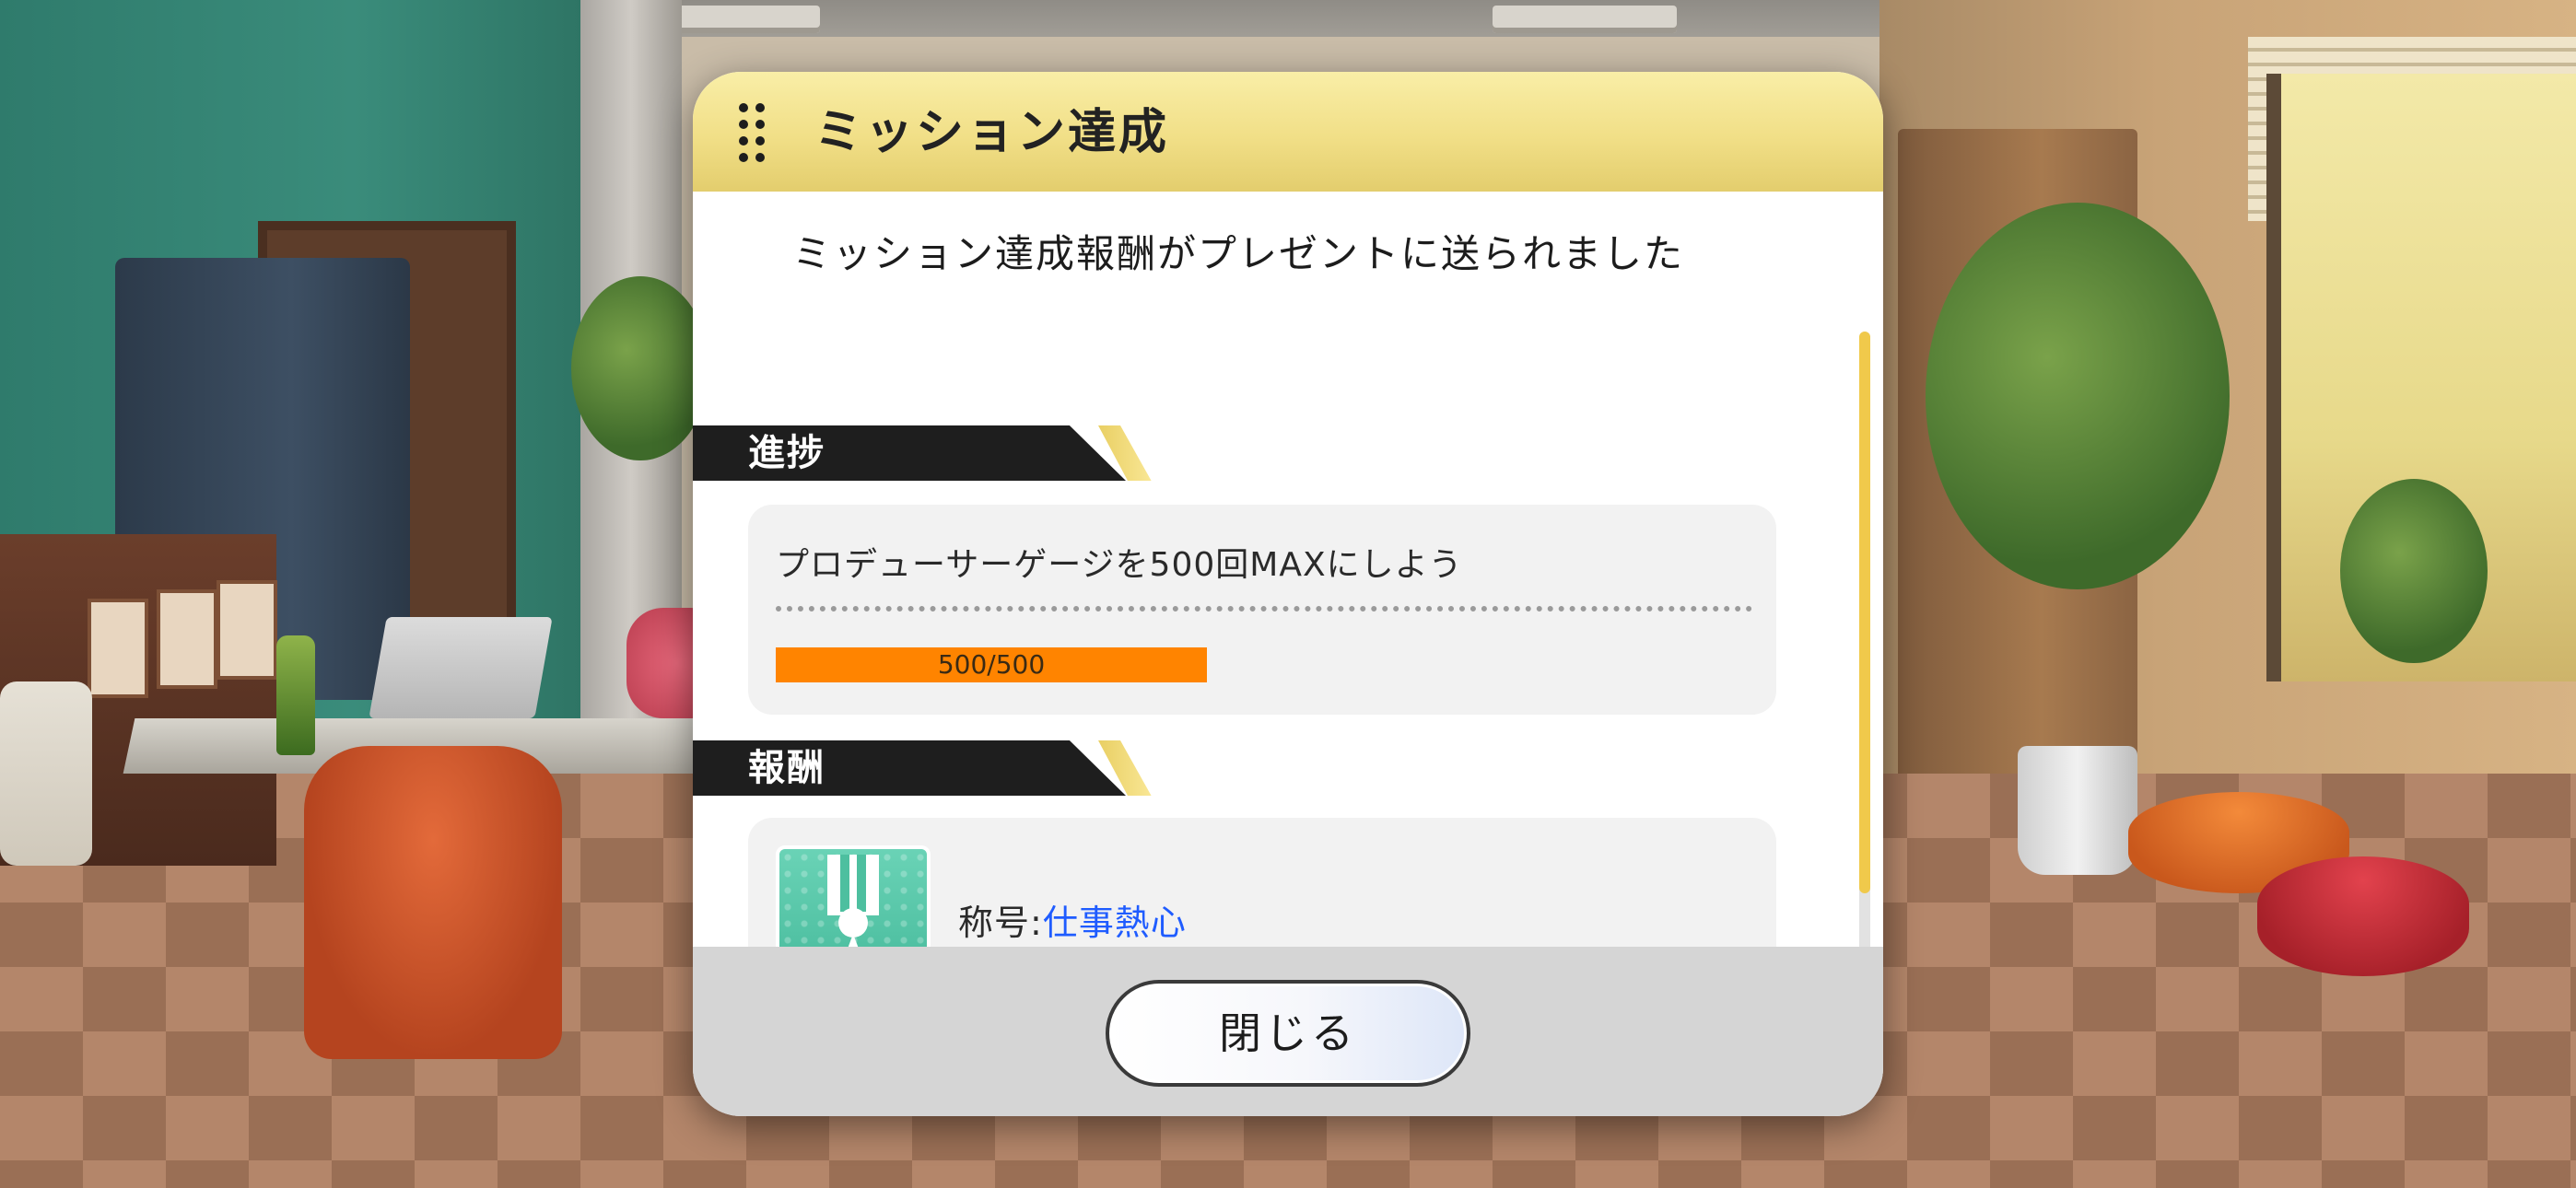  What do you see at coordinates (295, 695) in the screenshot?
I see `bottle` at bounding box center [295, 695].